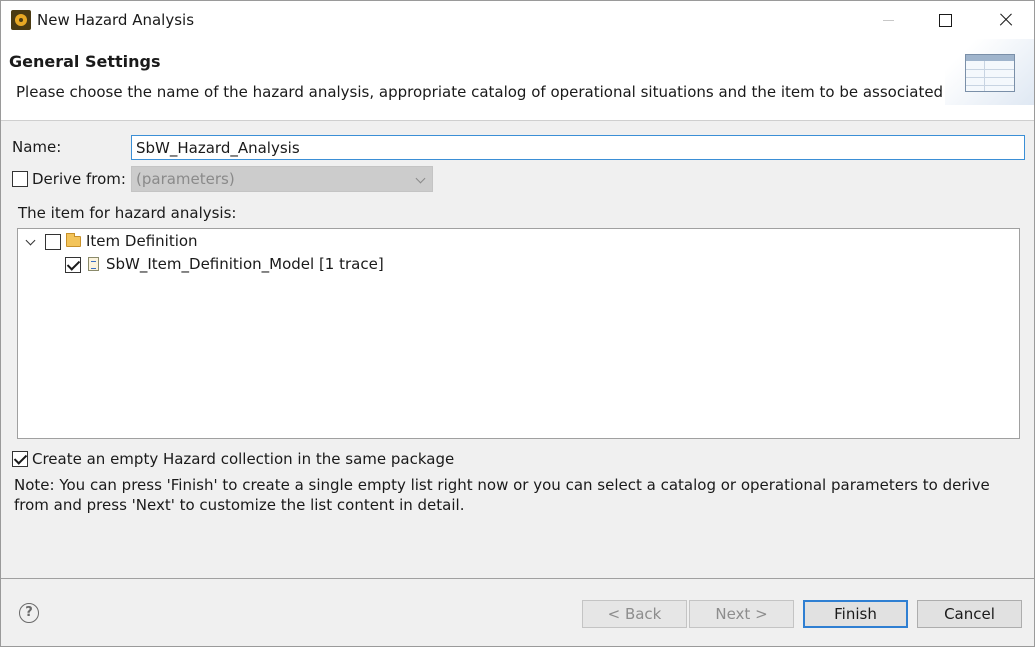 The width and height of the screenshot is (1035, 647). I want to click on derive-from-label: Derive from:, so click(79, 179).